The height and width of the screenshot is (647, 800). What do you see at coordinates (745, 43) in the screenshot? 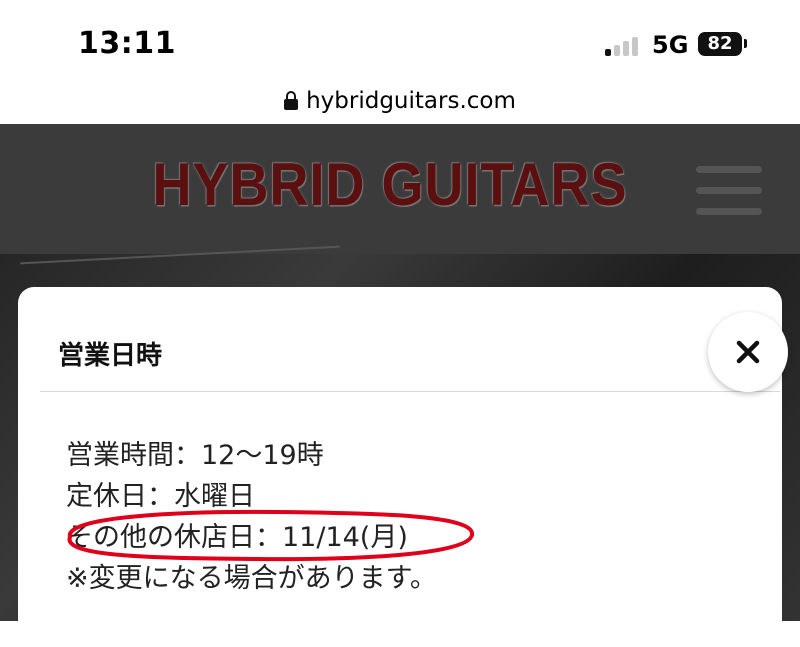
I see `battery-tip` at bounding box center [745, 43].